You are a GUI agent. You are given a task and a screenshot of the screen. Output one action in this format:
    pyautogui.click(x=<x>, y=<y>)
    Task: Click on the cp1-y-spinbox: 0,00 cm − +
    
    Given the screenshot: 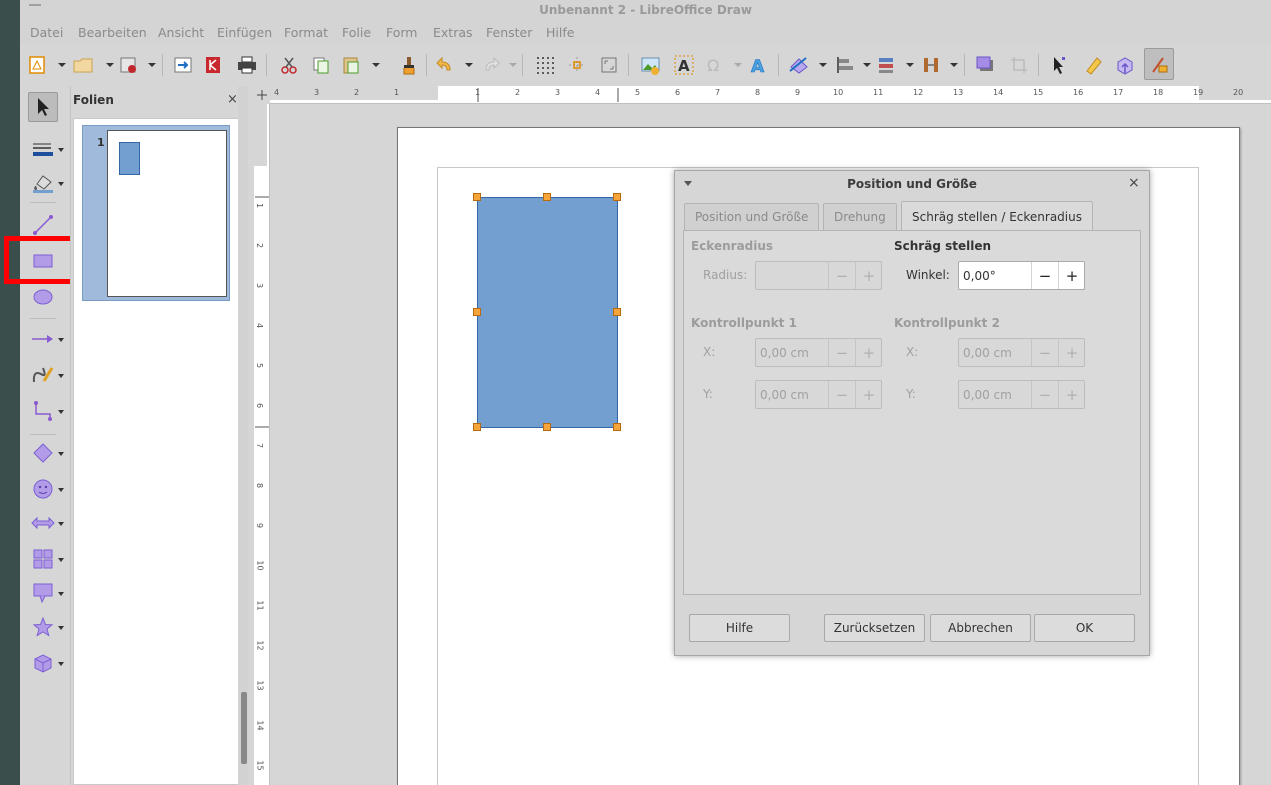 What is the action you would take?
    pyautogui.click(x=818, y=394)
    